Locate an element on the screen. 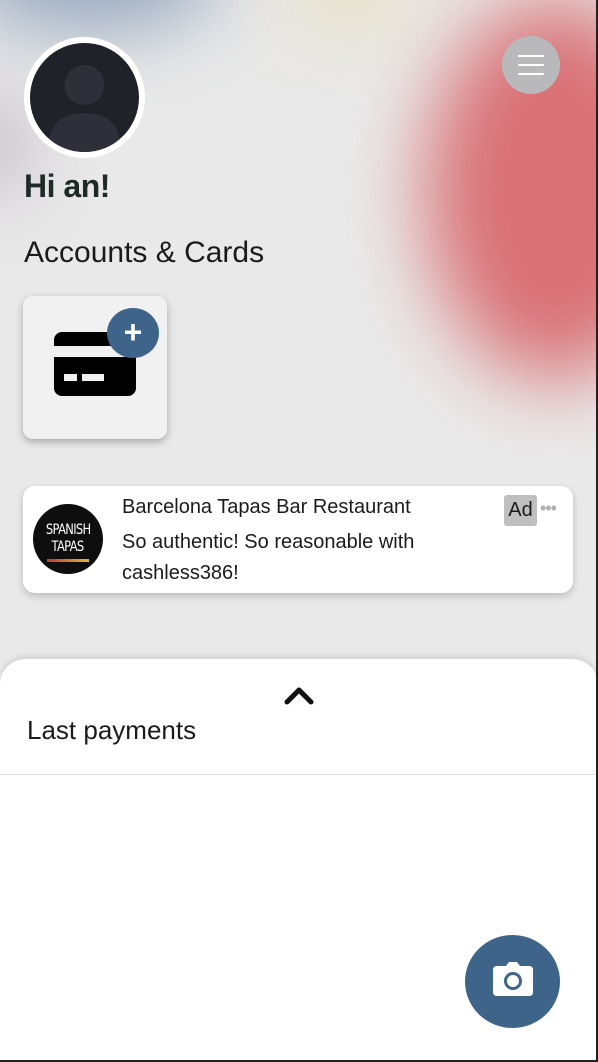 This screenshot has width=598, height=1062. last-payments-title: Last payments is located at coordinates (112, 730).